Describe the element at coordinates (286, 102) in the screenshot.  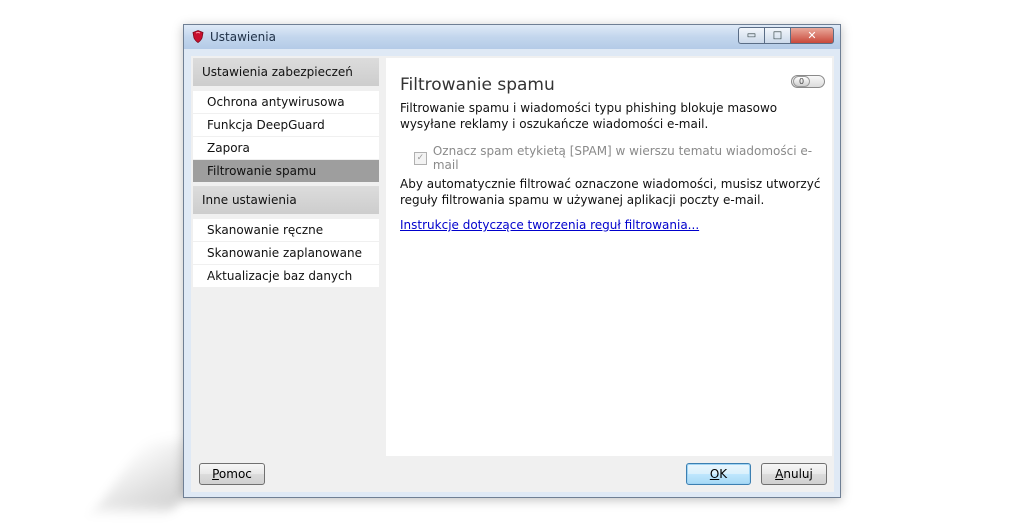
I see `sidebar-item-antivirus: Ochrona antywirusowa` at that location.